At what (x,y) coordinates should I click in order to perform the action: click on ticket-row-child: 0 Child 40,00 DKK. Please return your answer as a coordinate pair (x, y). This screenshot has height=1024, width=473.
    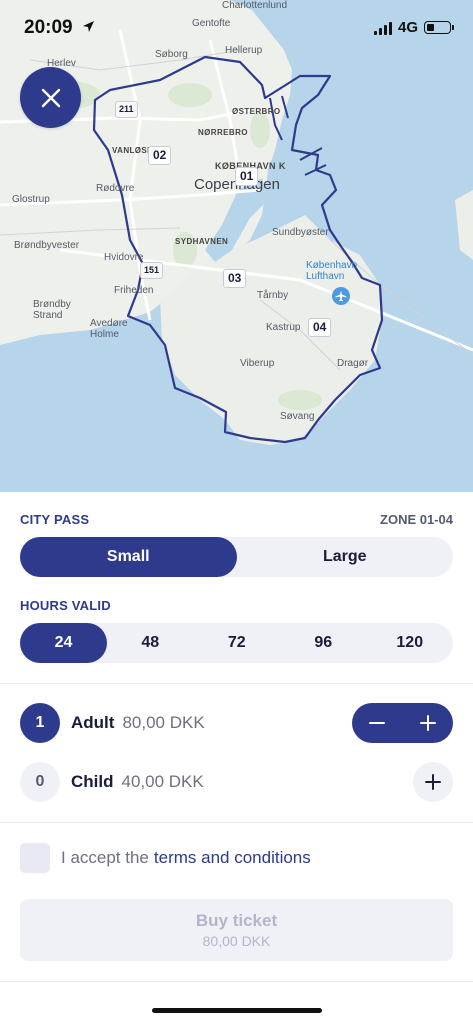
    Looking at the image, I should click on (236, 782).